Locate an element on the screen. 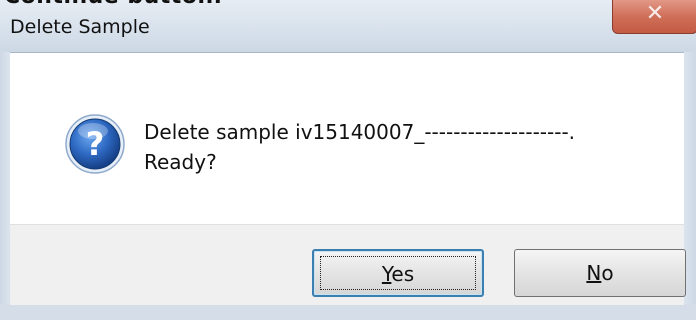 This screenshot has width=696, height=320. close-button: ✕ is located at coordinates (654, 17).